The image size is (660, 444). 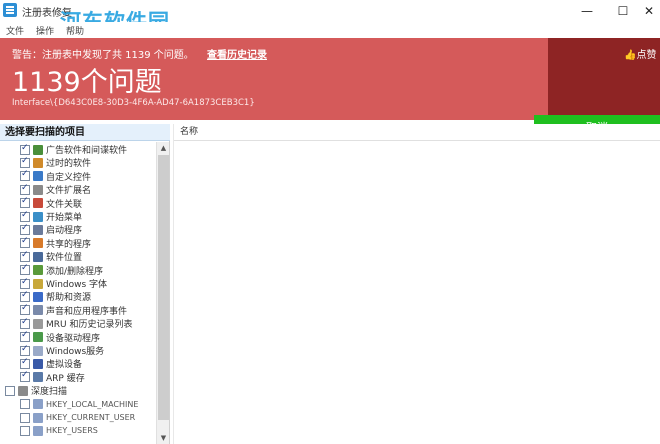 I want to click on scan-item-row: MRU 和历史记录列表, so click(x=76, y=323).